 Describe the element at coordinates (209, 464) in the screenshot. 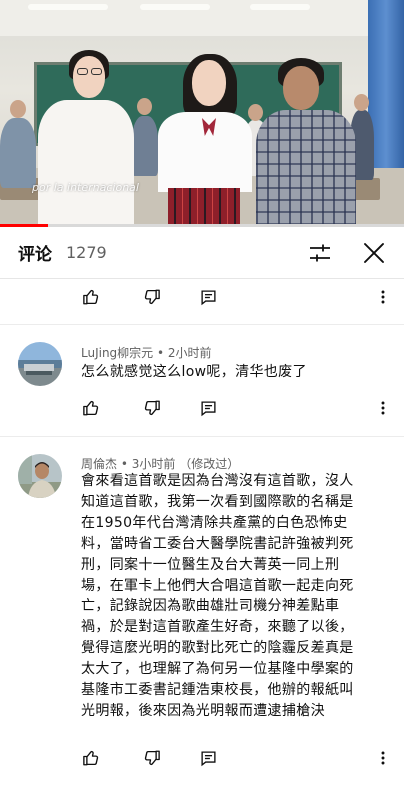

I see `edited-label: （修改过）` at that location.